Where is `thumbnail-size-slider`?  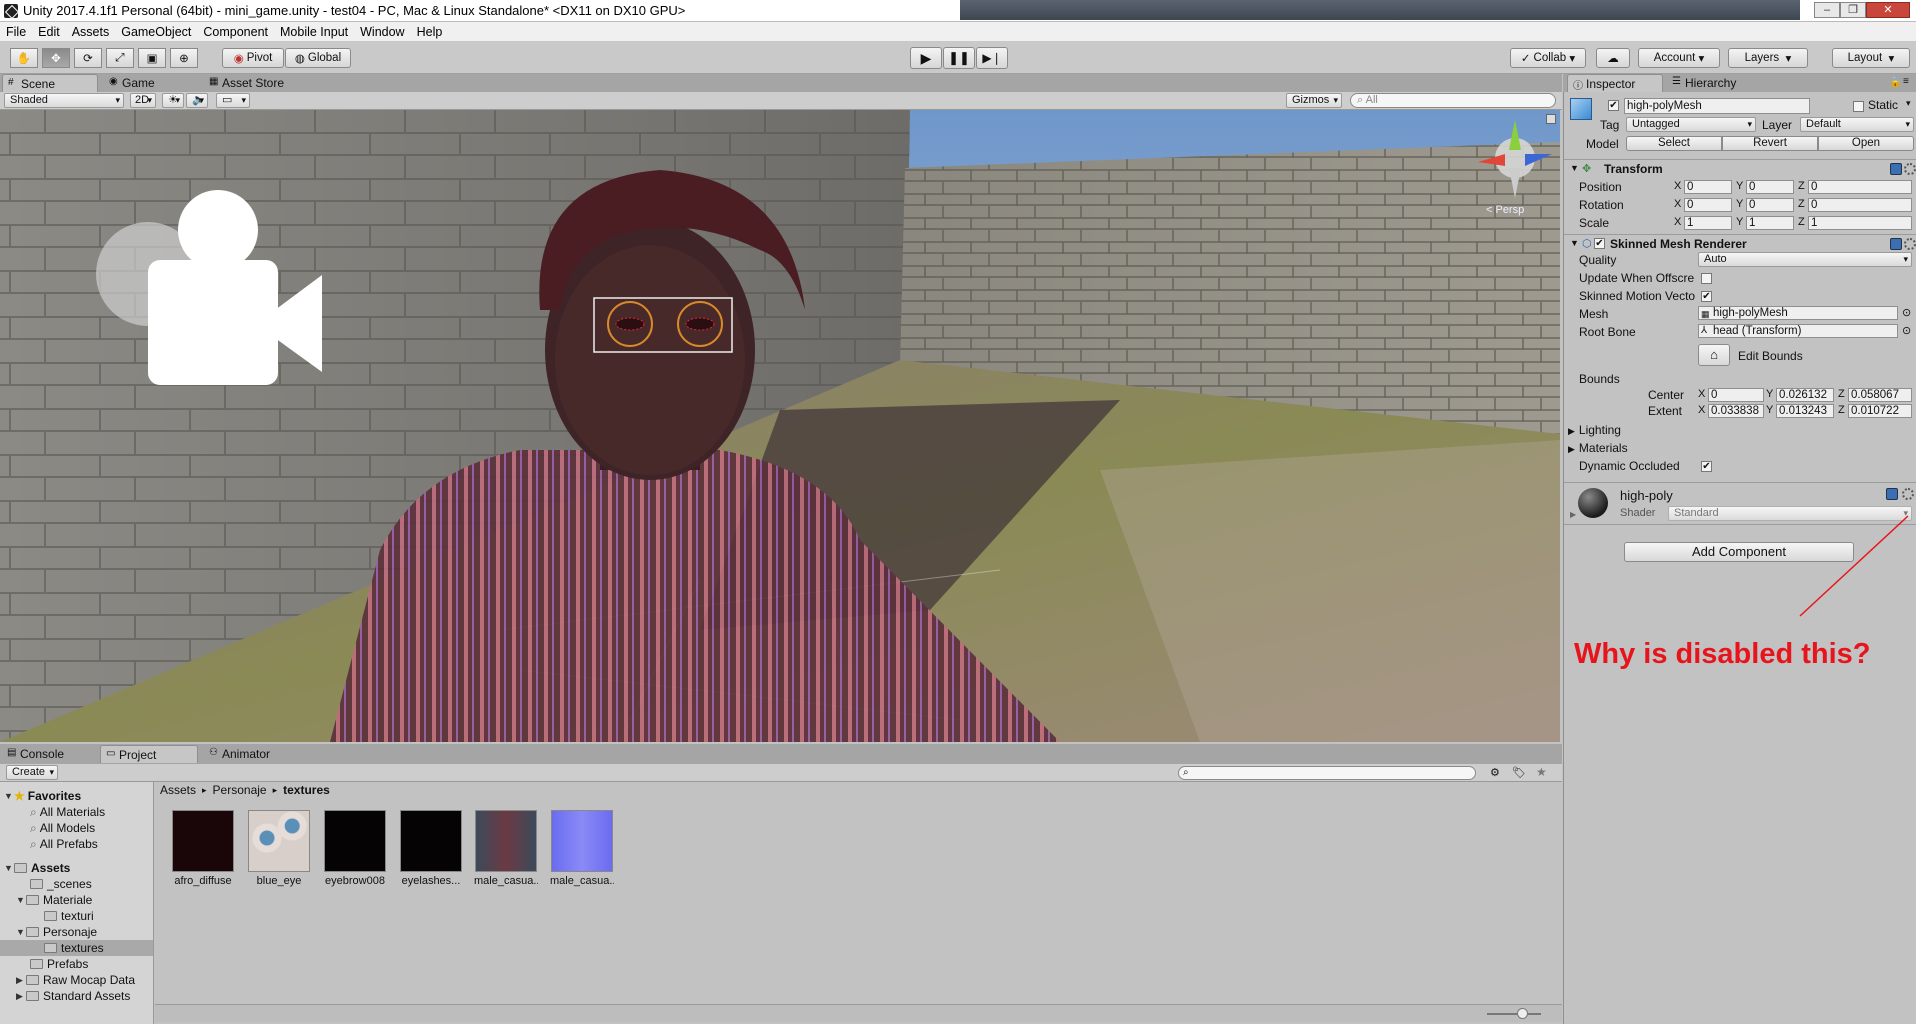
thumbnail-size-slider is located at coordinates (1514, 1014).